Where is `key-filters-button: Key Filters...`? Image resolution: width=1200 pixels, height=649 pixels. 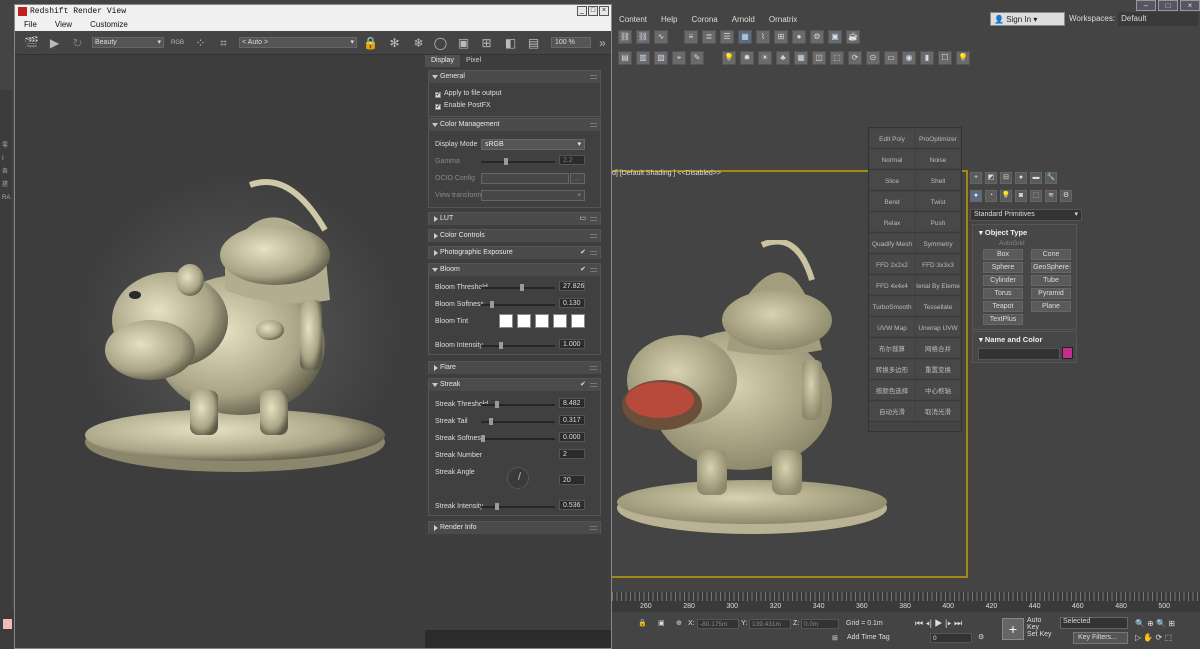
key-filters-button: Key Filters... is located at coordinates (1100, 638).